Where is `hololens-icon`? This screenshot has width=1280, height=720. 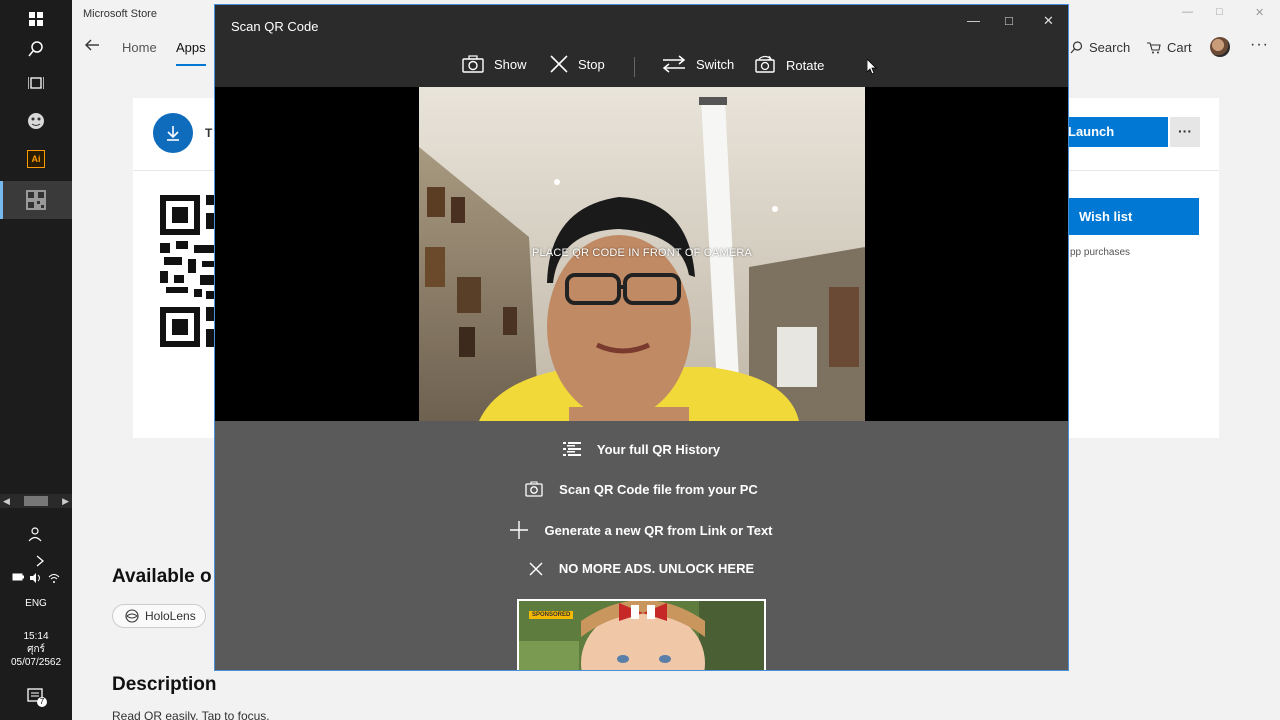 hololens-icon is located at coordinates (132, 616).